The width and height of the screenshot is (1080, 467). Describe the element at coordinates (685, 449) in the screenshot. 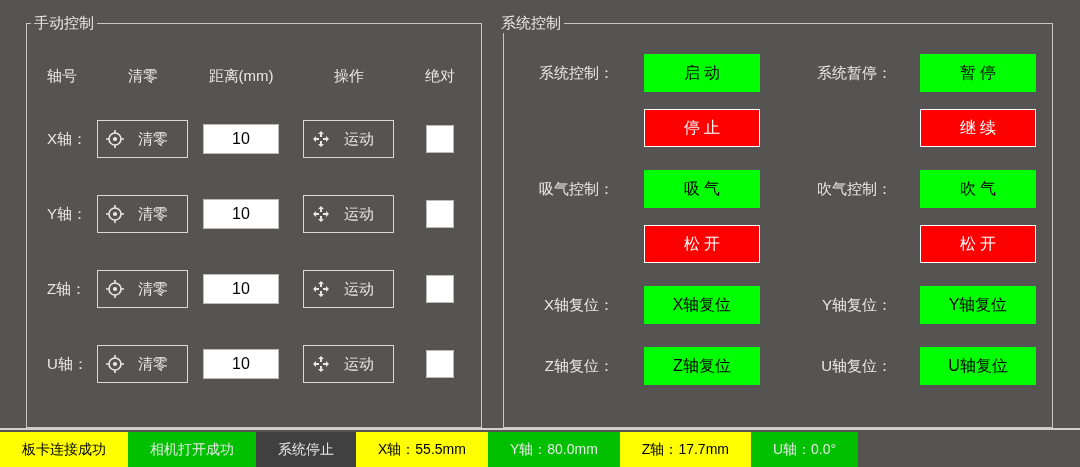

I see `status-item: Z轴：17.7mm` at that location.